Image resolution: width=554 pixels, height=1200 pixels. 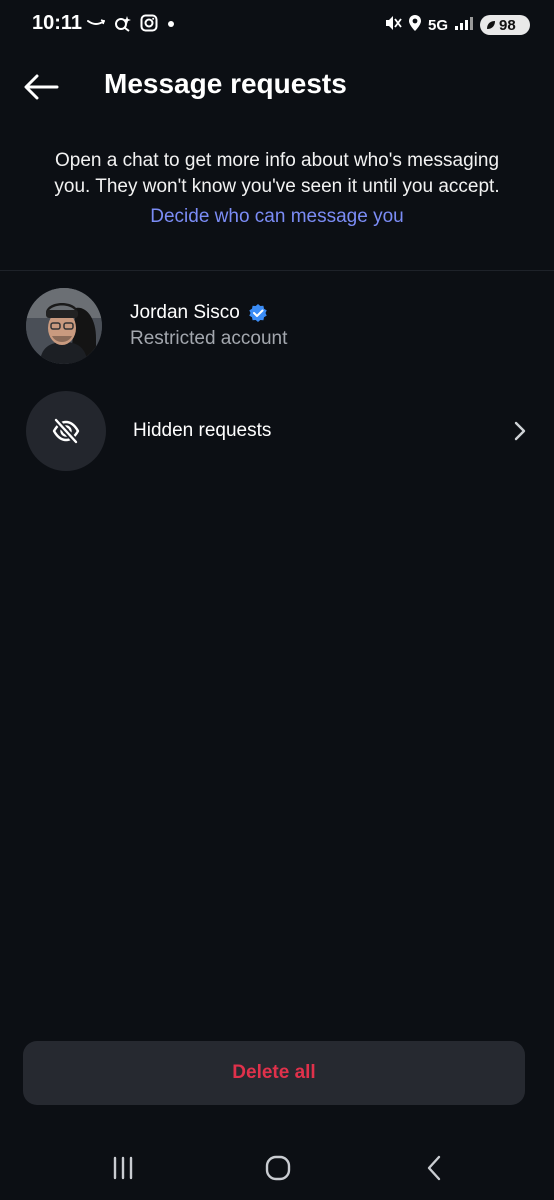 I want to click on mute-icon, so click(x=393, y=25).